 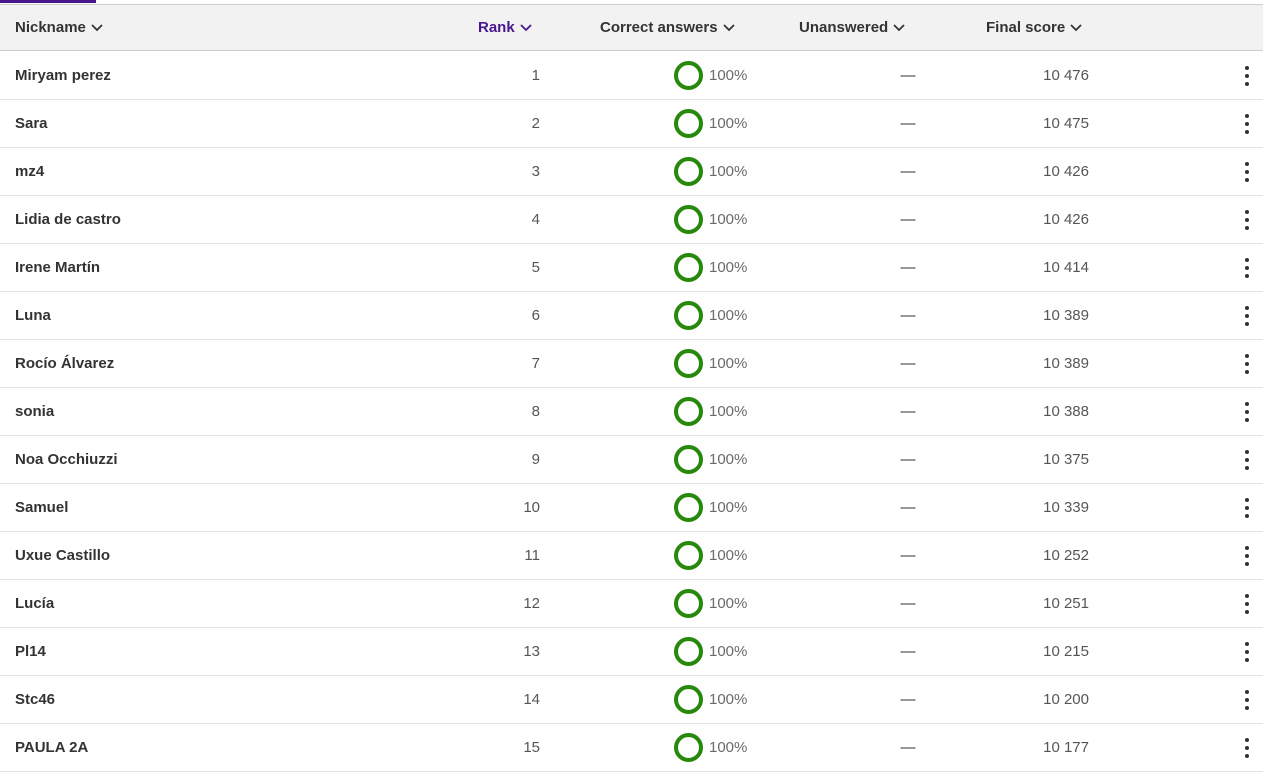 What do you see at coordinates (631, 556) in the screenshot?
I see `table-row: Uxue Castillo 11 100% — 10 252` at bounding box center [631, 556].